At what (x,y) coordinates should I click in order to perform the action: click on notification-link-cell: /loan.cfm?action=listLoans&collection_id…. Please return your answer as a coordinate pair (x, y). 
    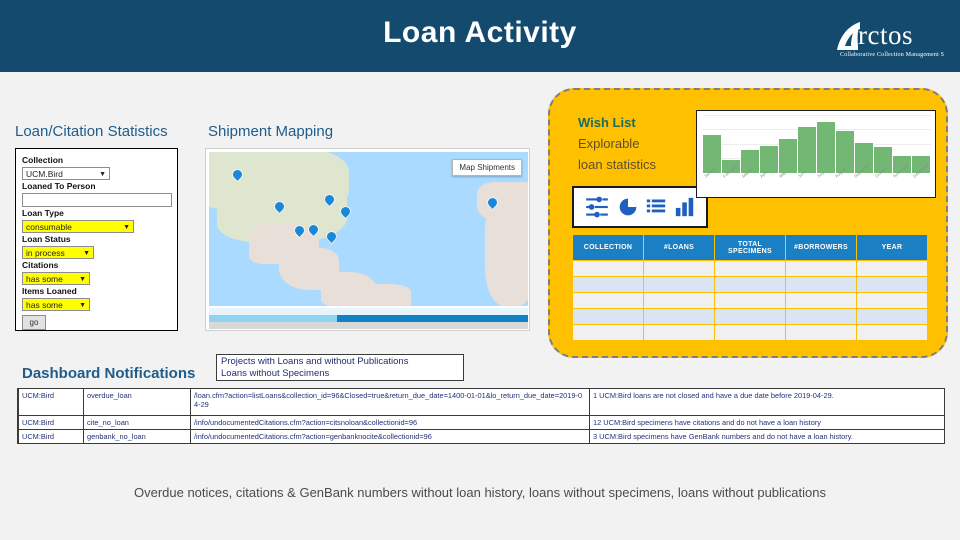
    Looking at the image, I should click on (390, 402).